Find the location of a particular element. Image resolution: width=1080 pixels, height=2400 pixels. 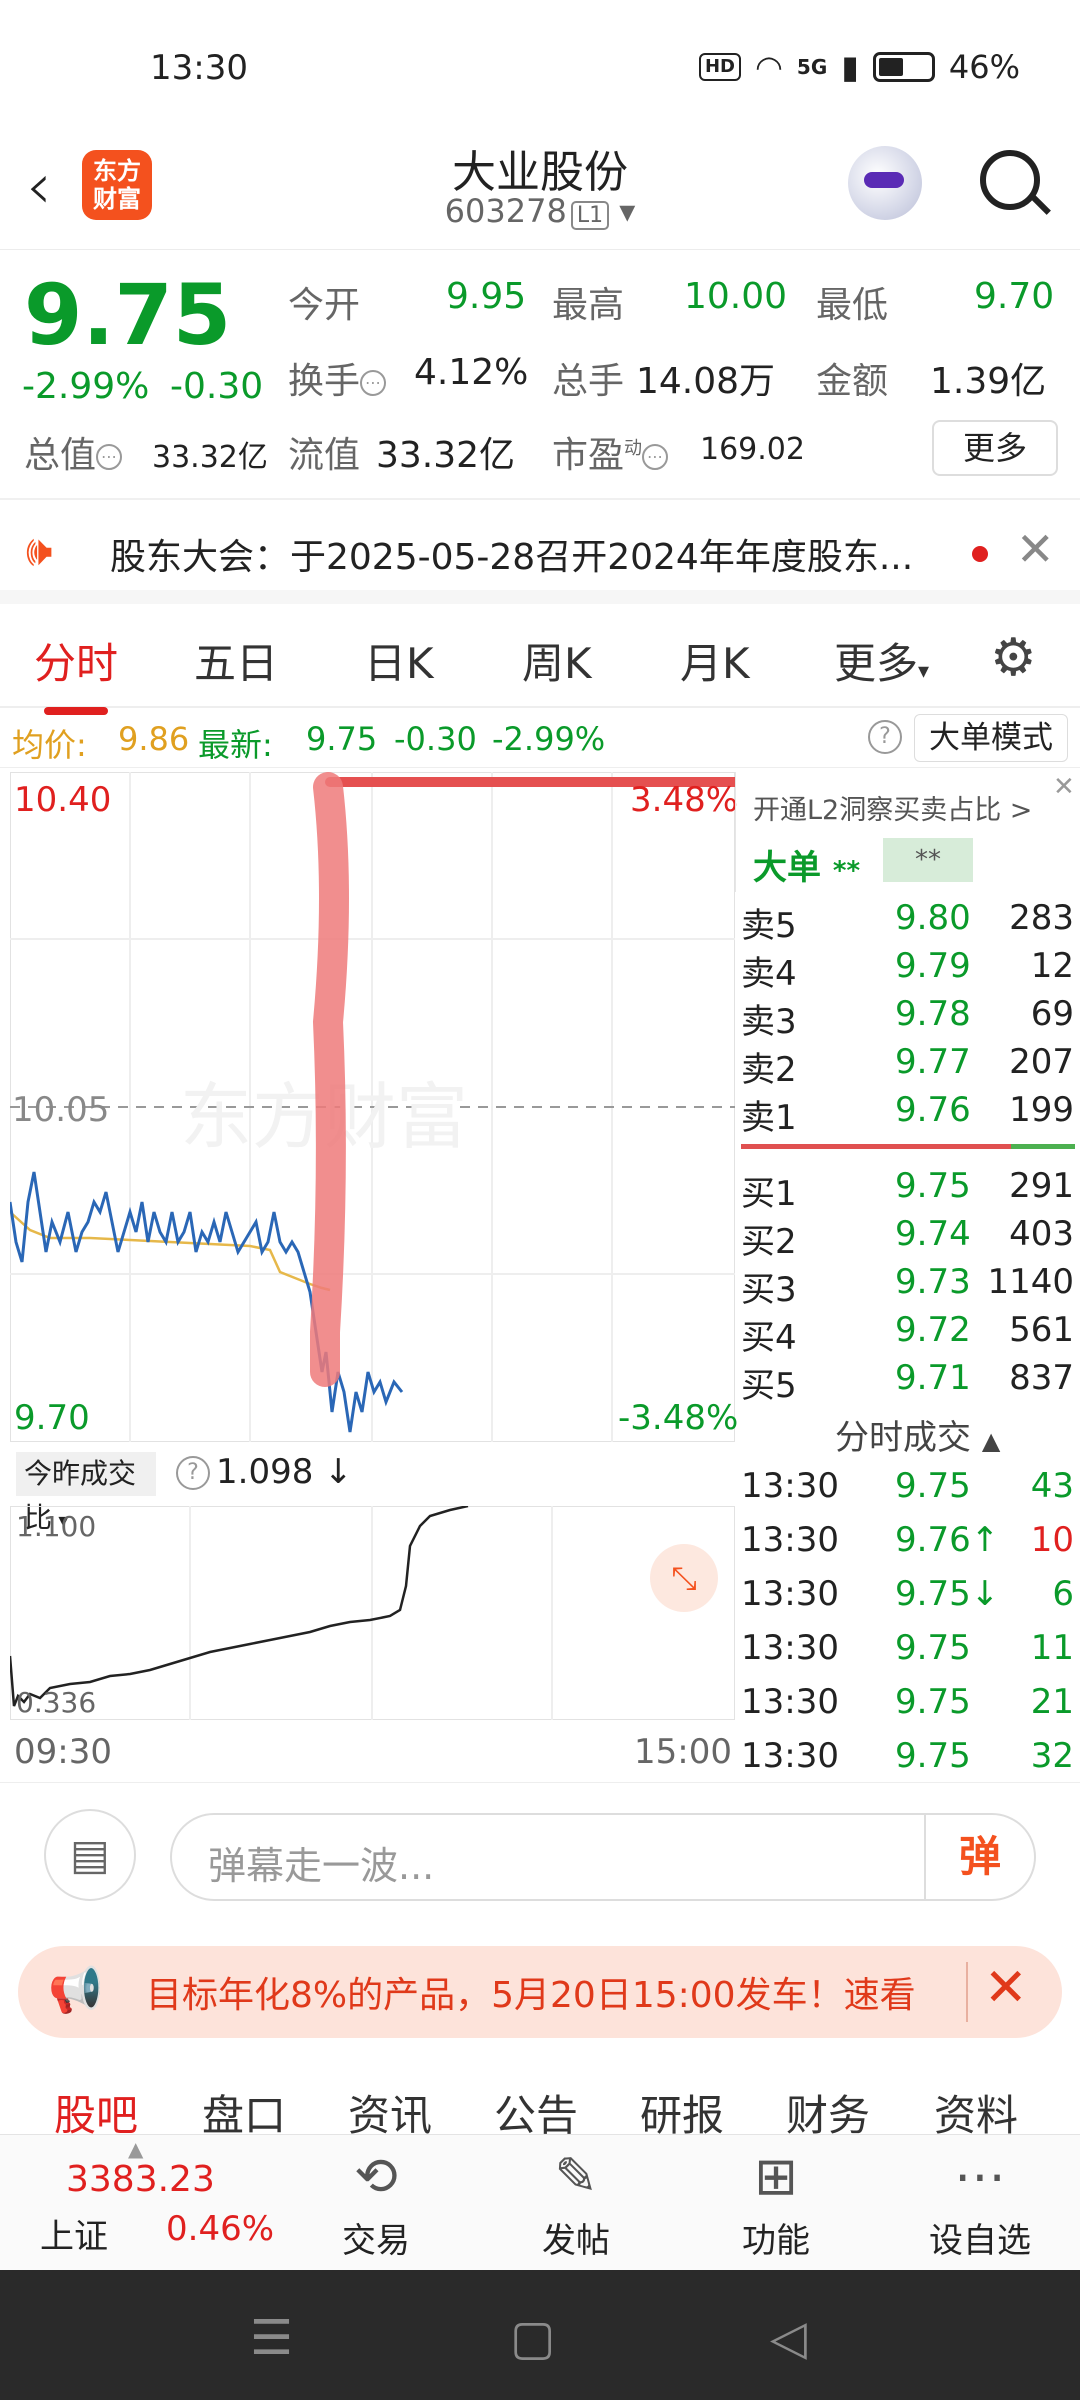

tick-row: 13:30 9.75 21 is located at coordinates (907, 1702).